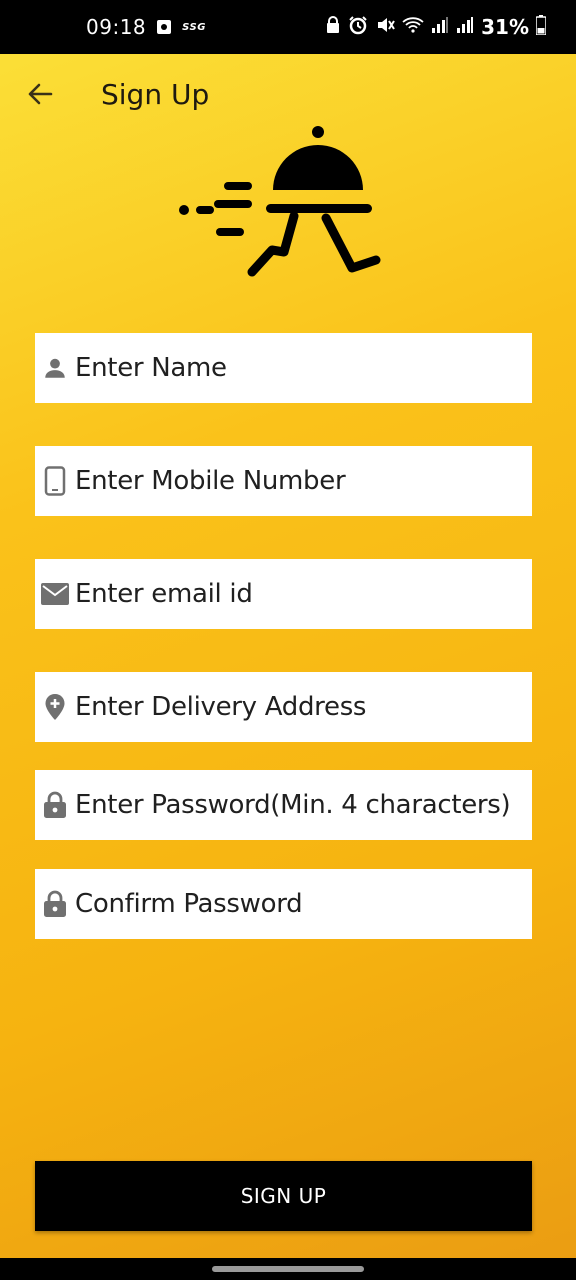 This screenshot has width=576, height=1280. I want to click on address-placeholder: Enter Delivery Address, so click(221, 707).